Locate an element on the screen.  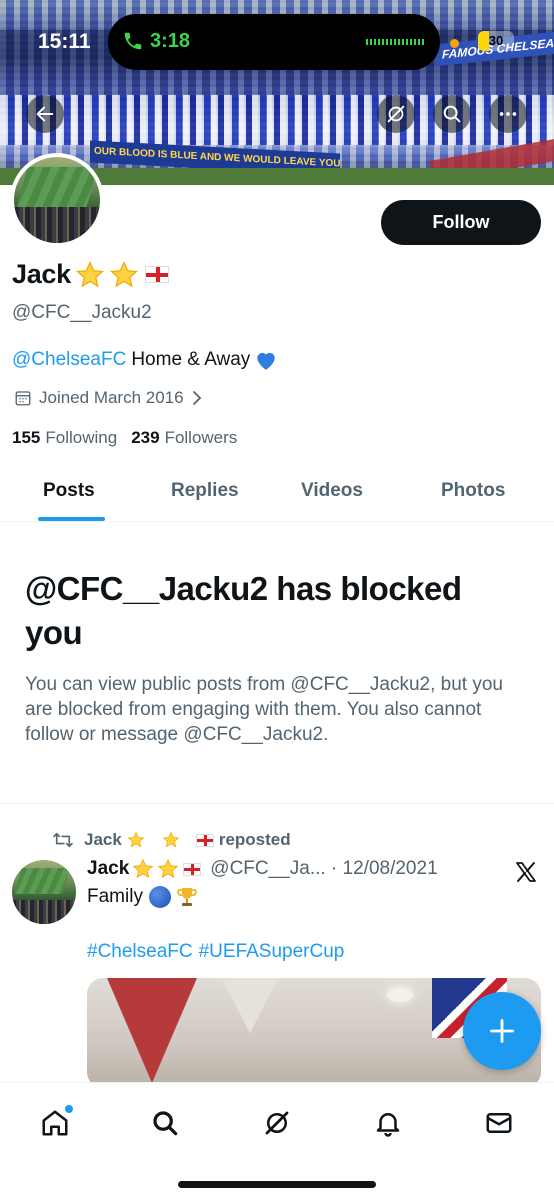
nav-home is located at coordinates (55, 1123).